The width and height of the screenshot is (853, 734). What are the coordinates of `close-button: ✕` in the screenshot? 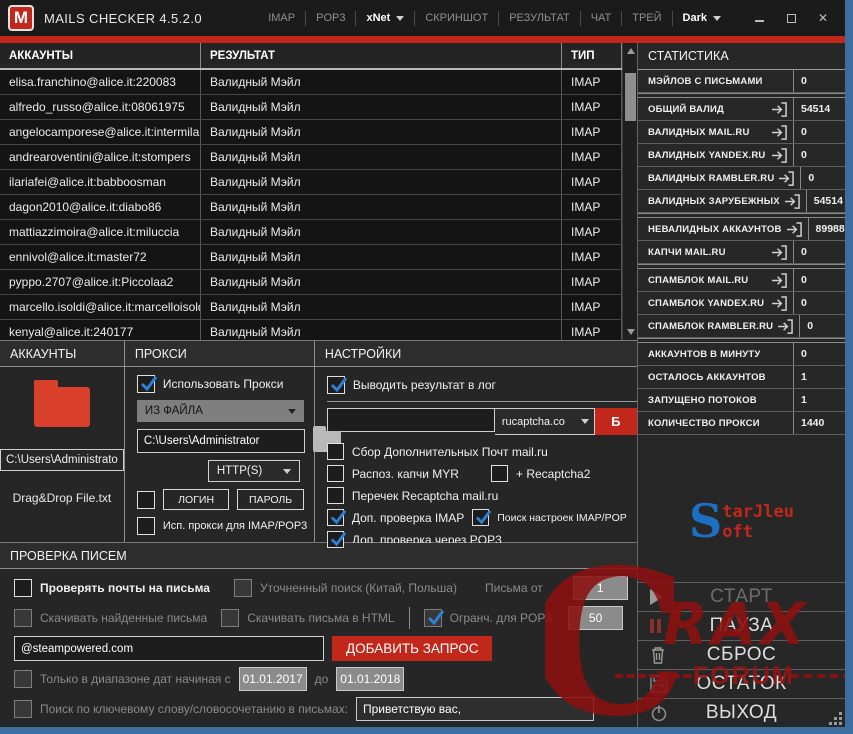 It's located at (823, 18).